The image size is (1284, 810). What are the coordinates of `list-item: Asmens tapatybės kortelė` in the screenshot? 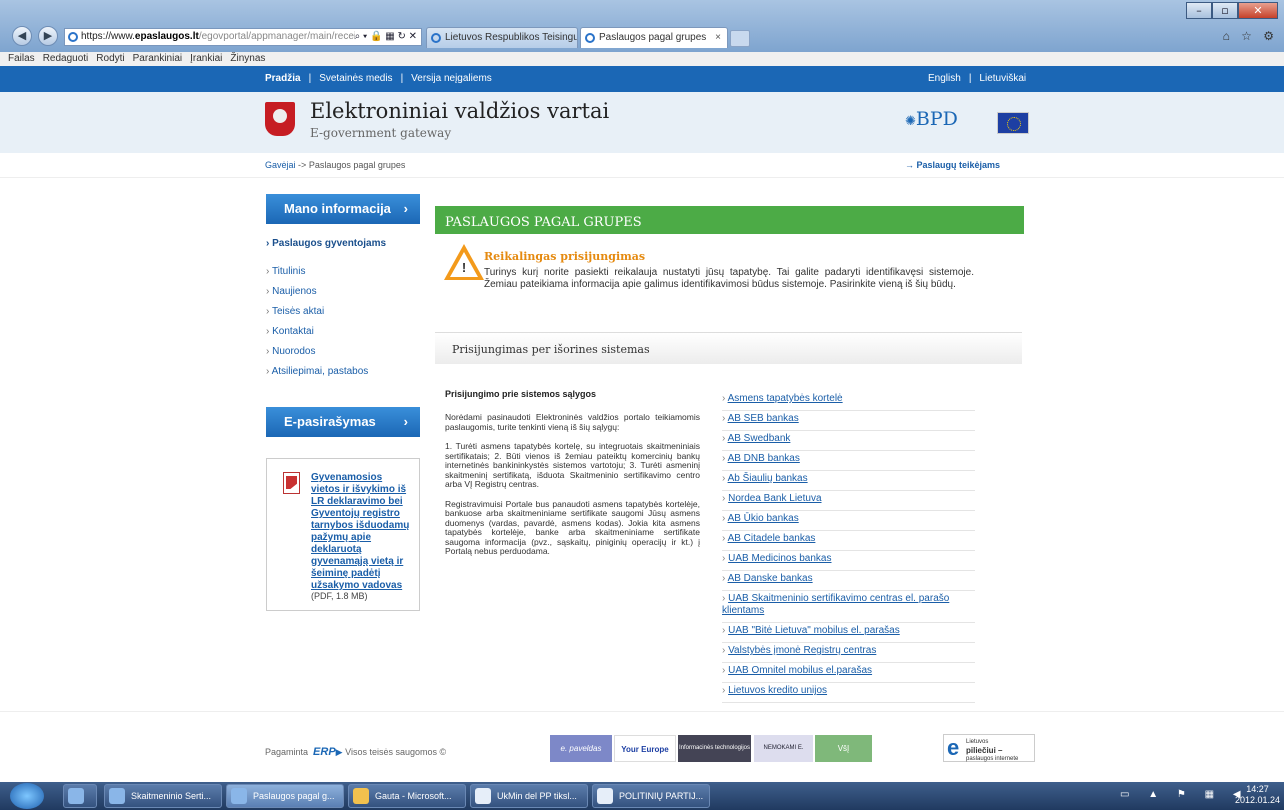 It's located at (848, 401).